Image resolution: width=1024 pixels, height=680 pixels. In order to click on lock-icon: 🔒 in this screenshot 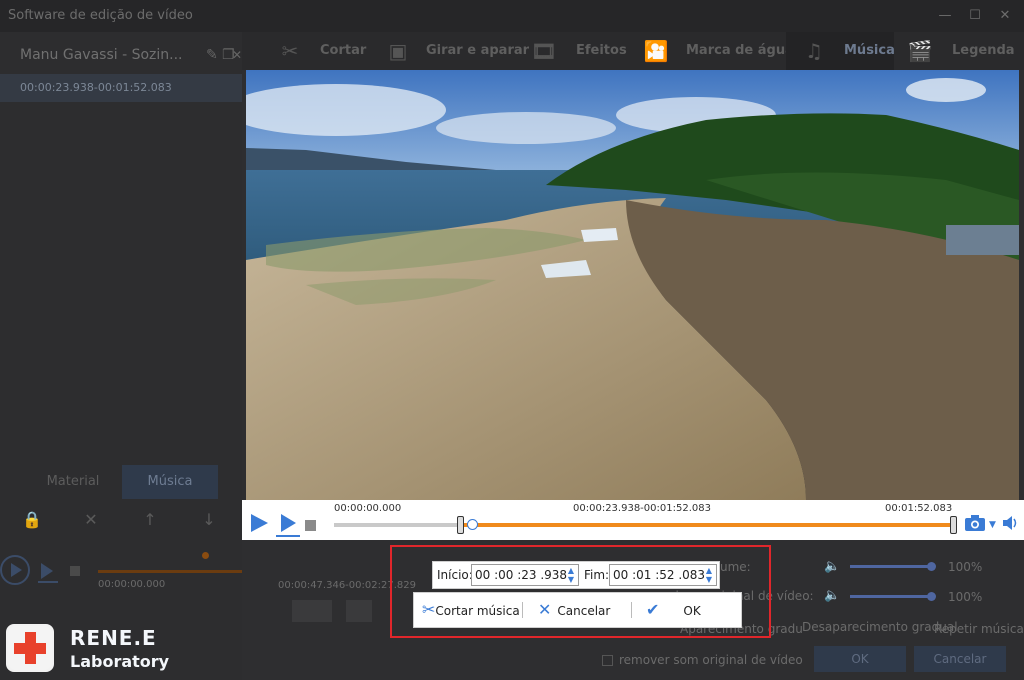, I will do `click(32, 520)`.